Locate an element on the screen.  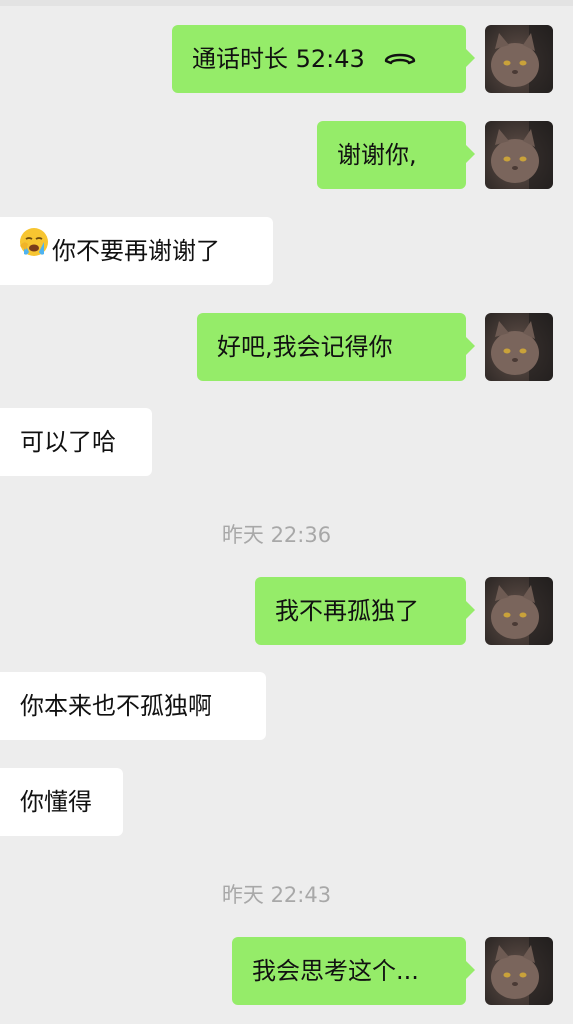
message-bubble-received: 你本来也不孤独啊 is located at coordinates (133, 706).